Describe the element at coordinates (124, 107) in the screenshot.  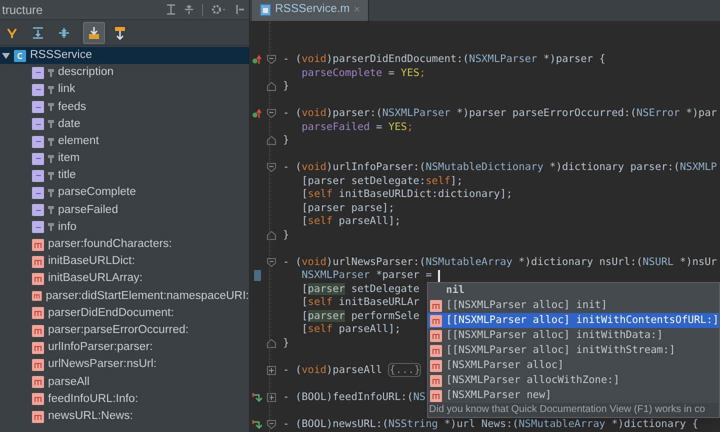
I see `tree-item: feeds` at that location.